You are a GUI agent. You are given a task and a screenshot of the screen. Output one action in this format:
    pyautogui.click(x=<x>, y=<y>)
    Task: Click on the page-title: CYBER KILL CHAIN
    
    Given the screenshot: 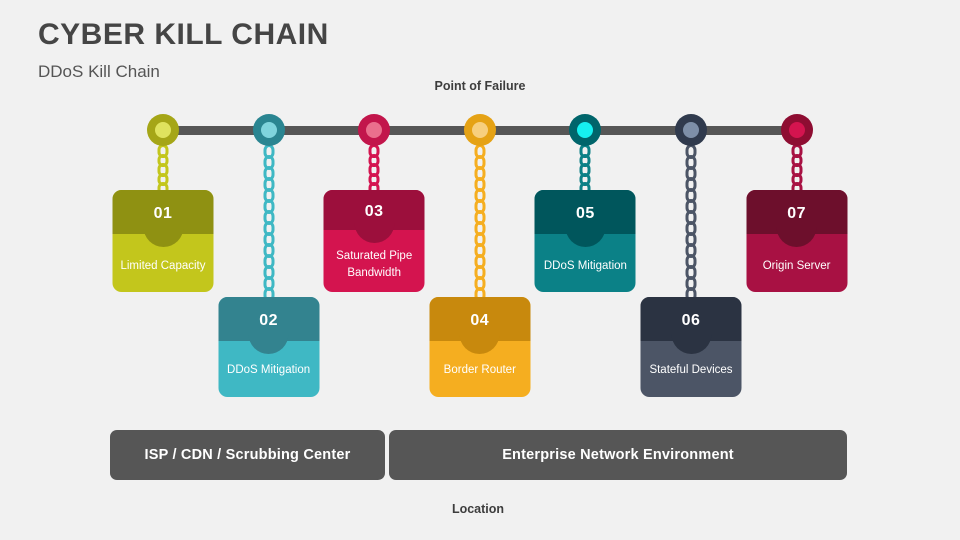 What is the action you would take?
    pyautogui.click(x=183, y=34)
    